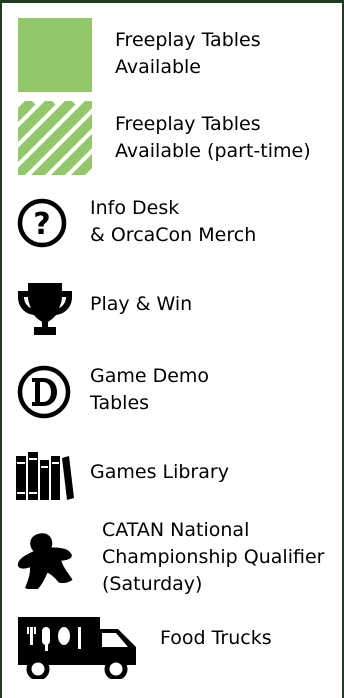  I want to click on legend-label-line: Food Trucks, so click(216, 638).